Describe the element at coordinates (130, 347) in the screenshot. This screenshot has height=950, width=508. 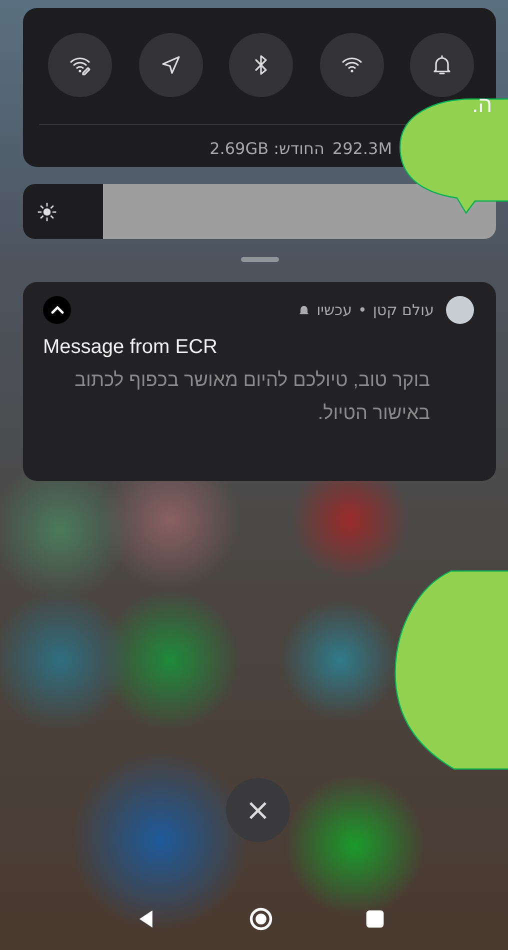
I see `notification-title: Message from ECR` at that location.